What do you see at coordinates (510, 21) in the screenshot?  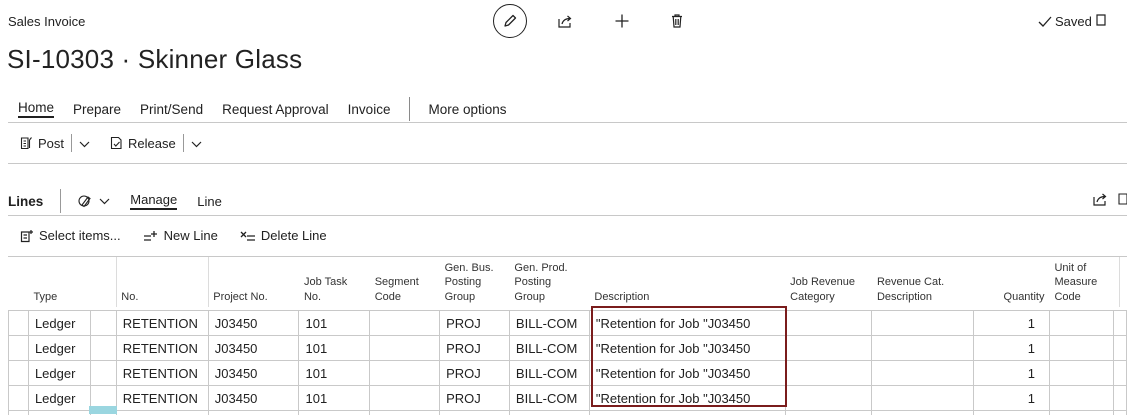 I see `edit-button` at bounding box center [510, 21].